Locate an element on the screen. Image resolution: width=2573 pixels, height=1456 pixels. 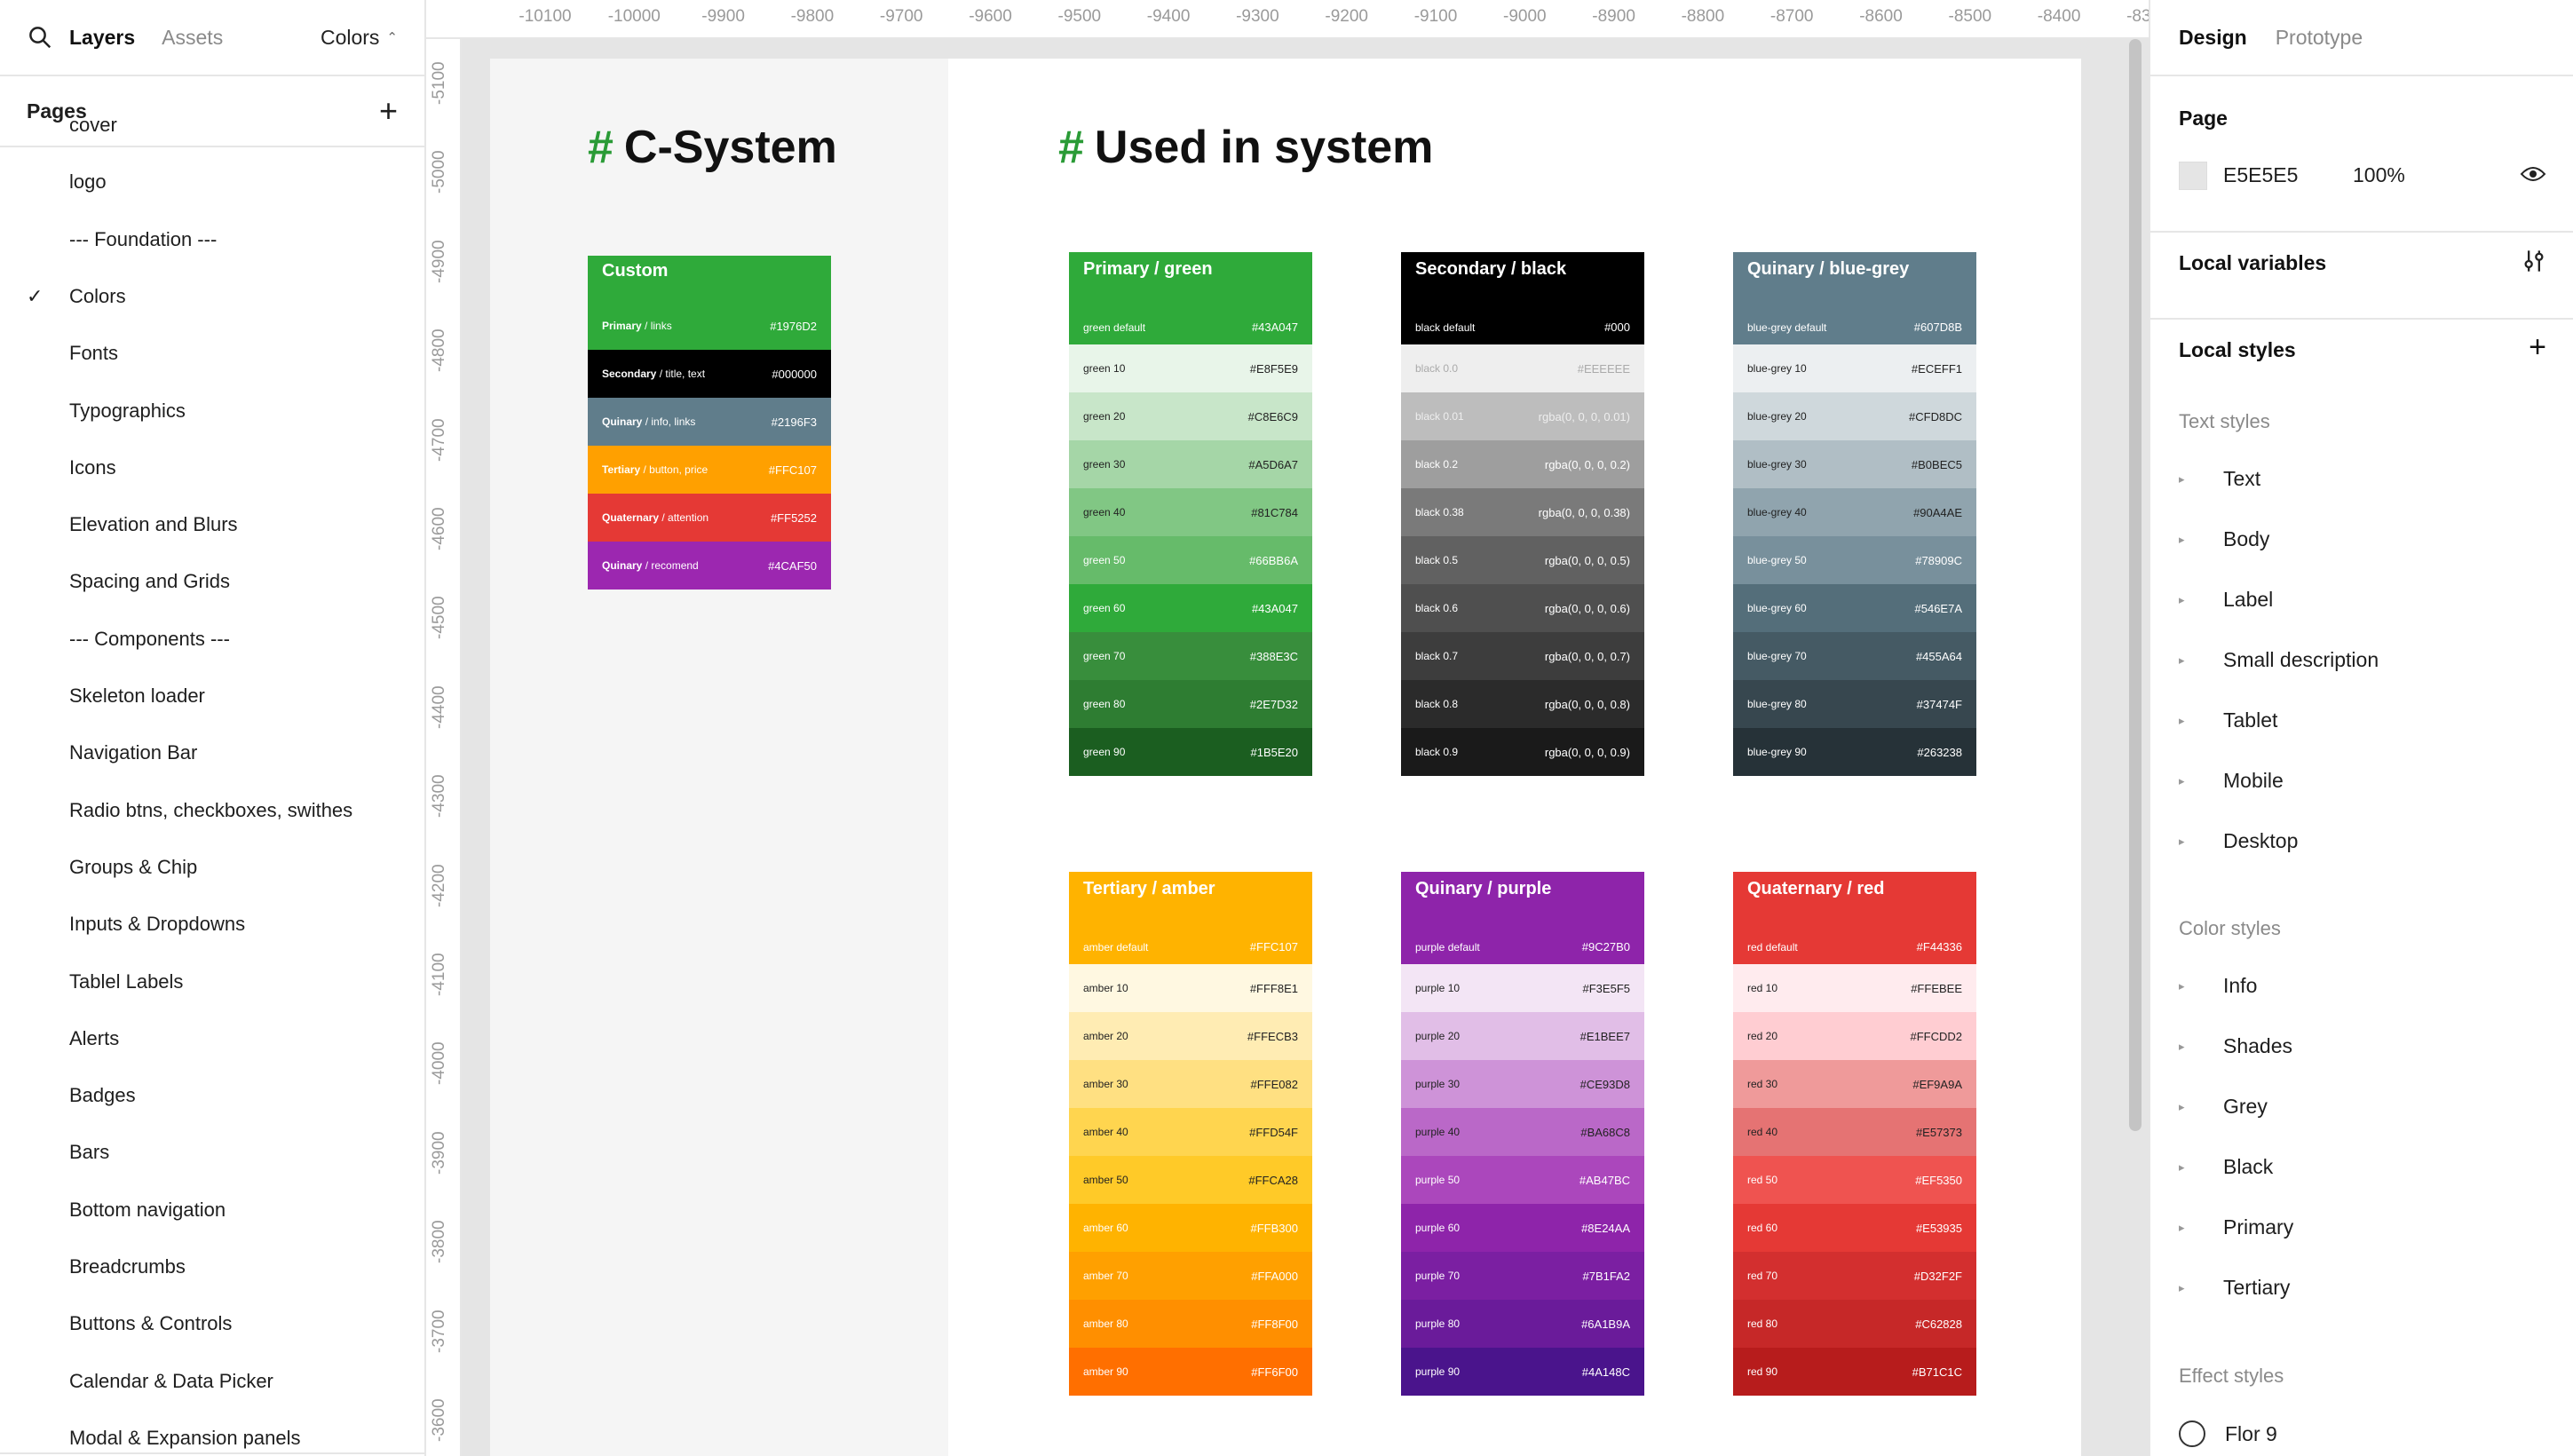
page-item: Tablel Labels is located at coordinates (212, 982).